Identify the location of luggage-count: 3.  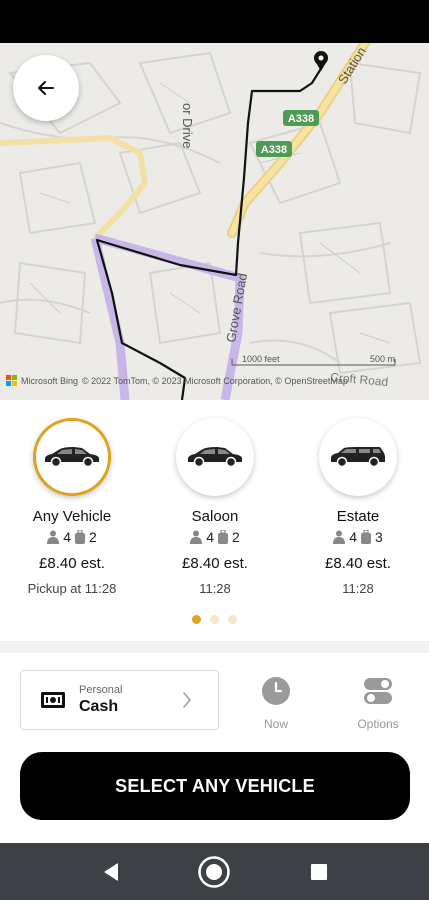
(379, 537).